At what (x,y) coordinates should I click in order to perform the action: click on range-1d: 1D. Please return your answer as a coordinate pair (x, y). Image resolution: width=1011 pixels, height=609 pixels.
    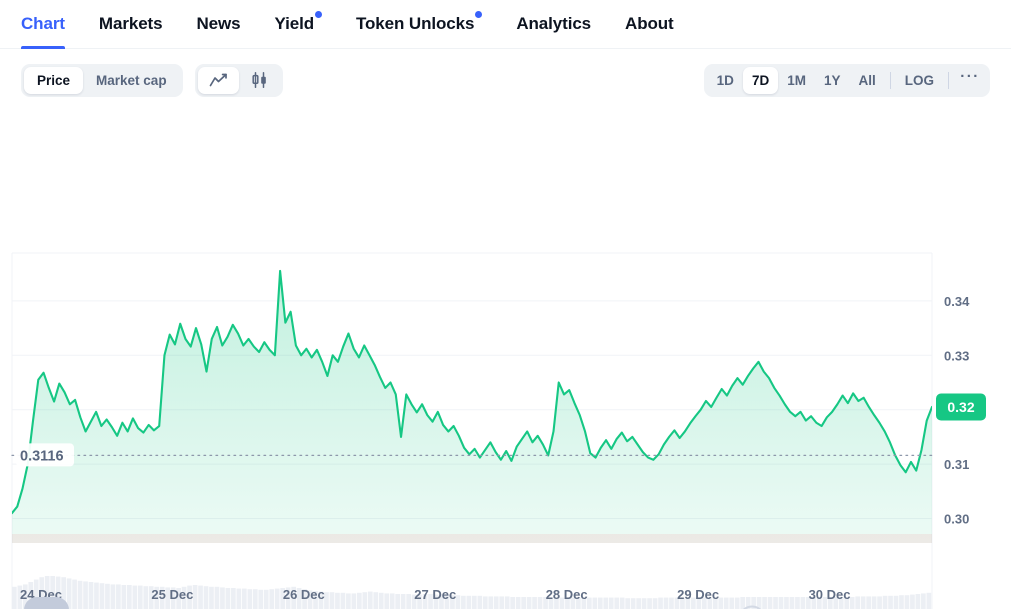
    Looking at the image, I should click on (725, 80).